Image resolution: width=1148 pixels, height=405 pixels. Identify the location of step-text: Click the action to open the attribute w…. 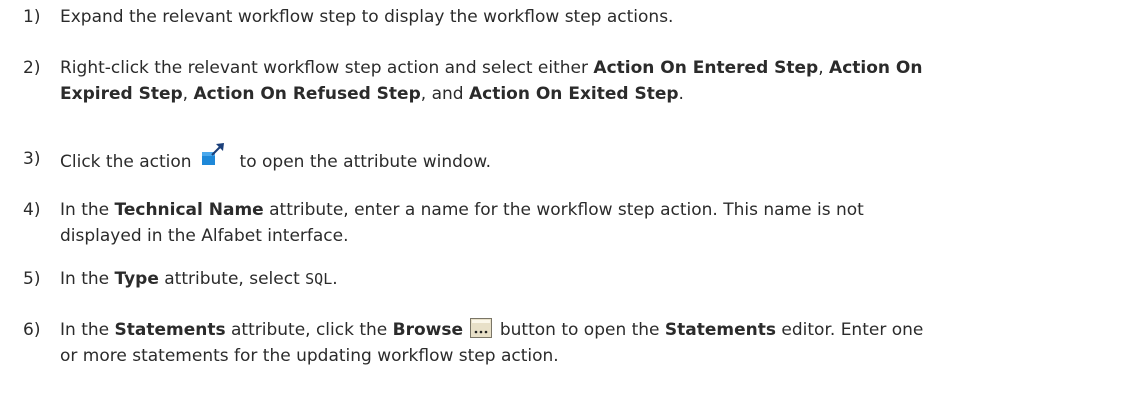
(601, 159).